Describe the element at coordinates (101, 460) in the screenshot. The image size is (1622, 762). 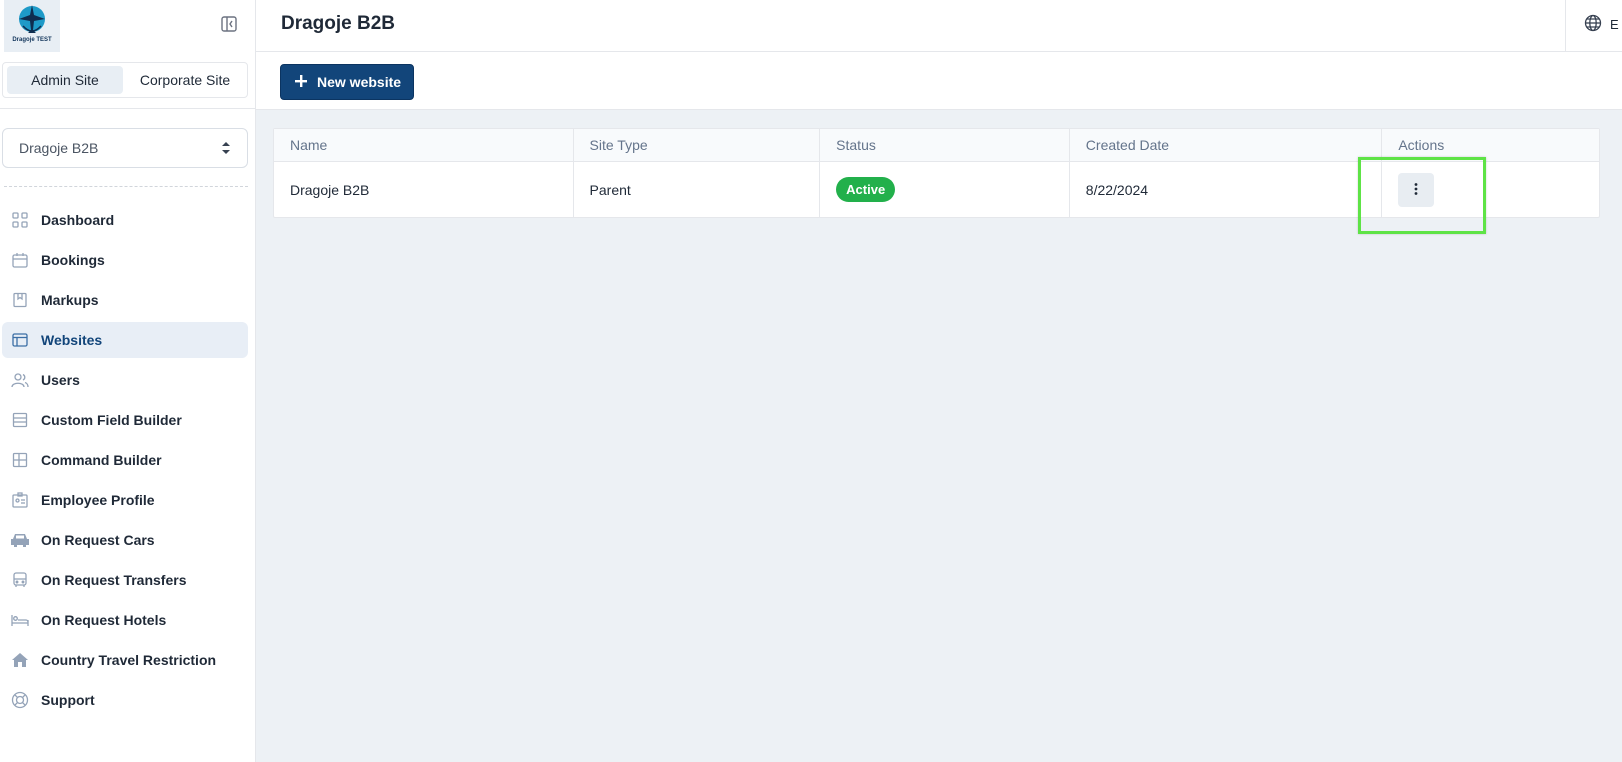
I see `sidebar-item-label: Command Builder` at that location.